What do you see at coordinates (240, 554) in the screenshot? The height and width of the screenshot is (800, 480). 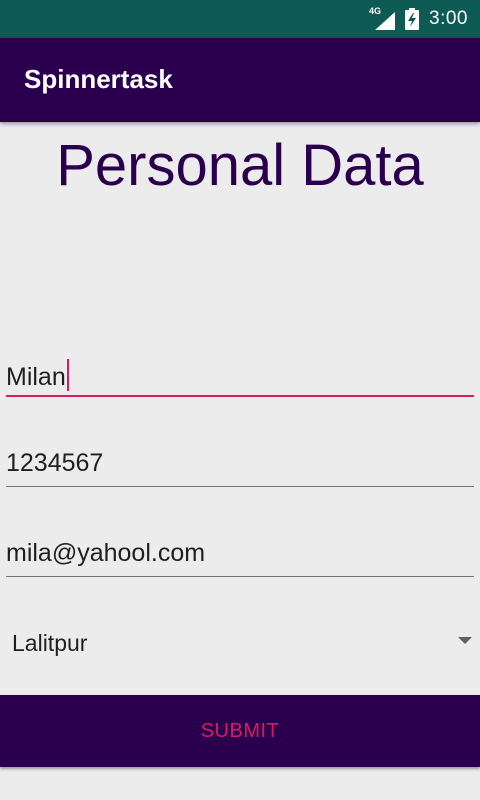 I see `email-field: mila@yahool.com` at bounding box center [240, 554].